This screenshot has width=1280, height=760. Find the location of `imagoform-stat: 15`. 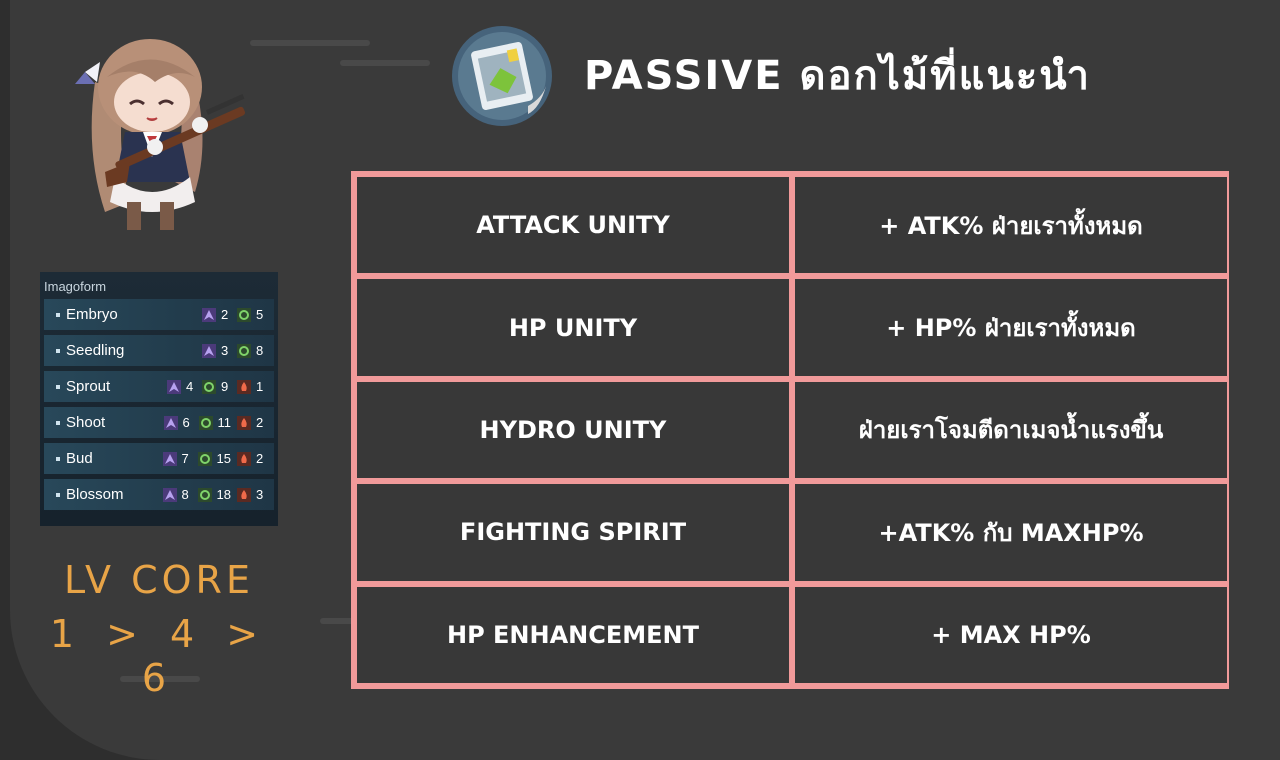

imagoform-stat: 15 is located at coordinates (214, 458).